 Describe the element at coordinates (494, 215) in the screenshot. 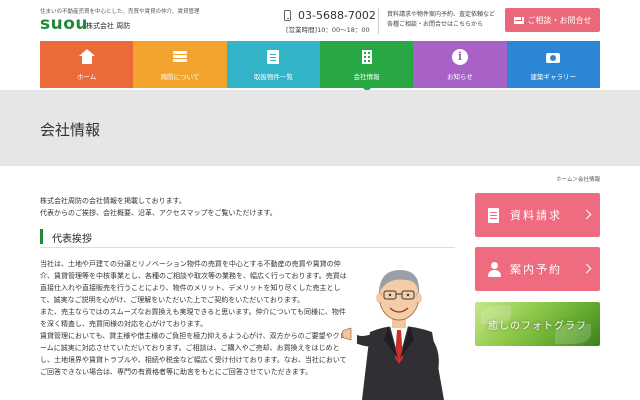

I see `document-icon` at that location.